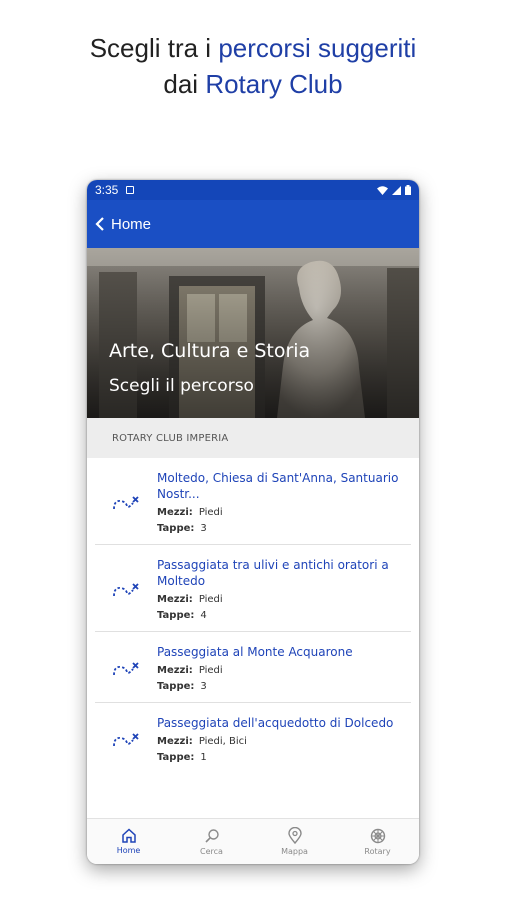 The height and width of the screenshot is (900, 506). What do you see at coordinates (377, 835) in the screenshot?
I see `rotary-wheel-icon` at bounding box center [377, 835].